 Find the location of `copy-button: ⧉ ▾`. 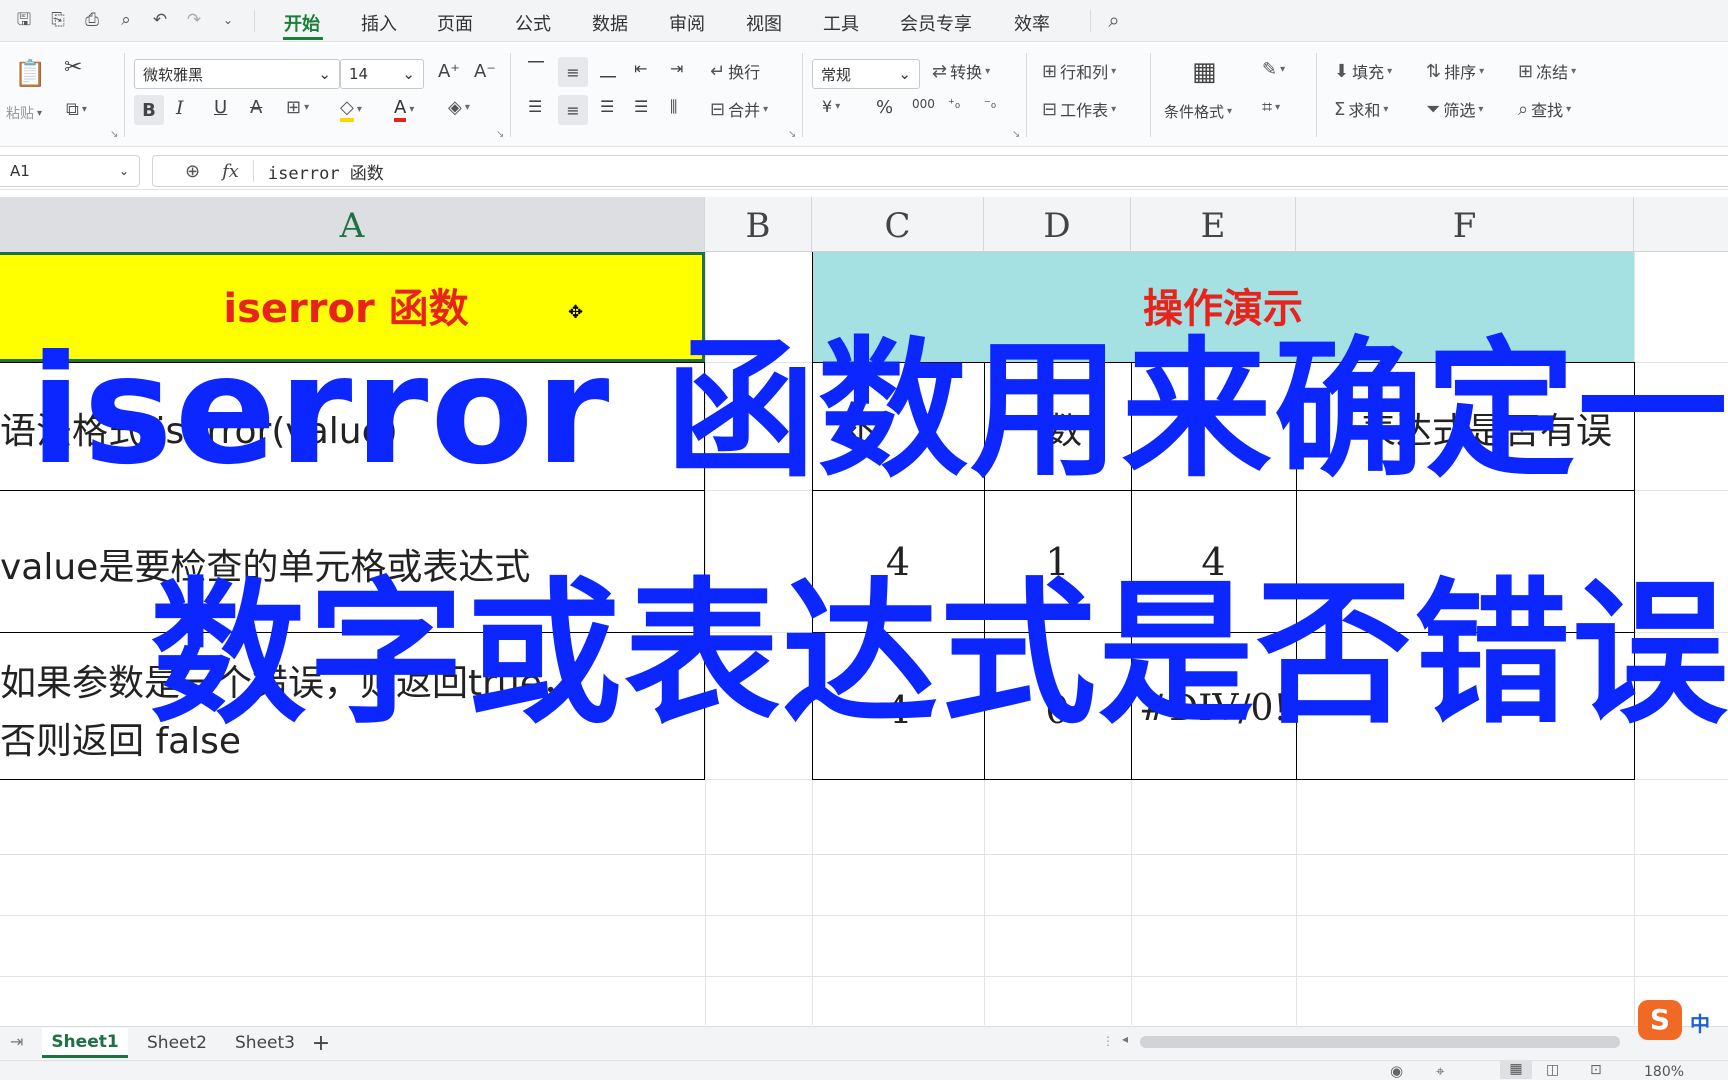

copy-button: ⧉ ▾ is located at coordinates (76, 109).